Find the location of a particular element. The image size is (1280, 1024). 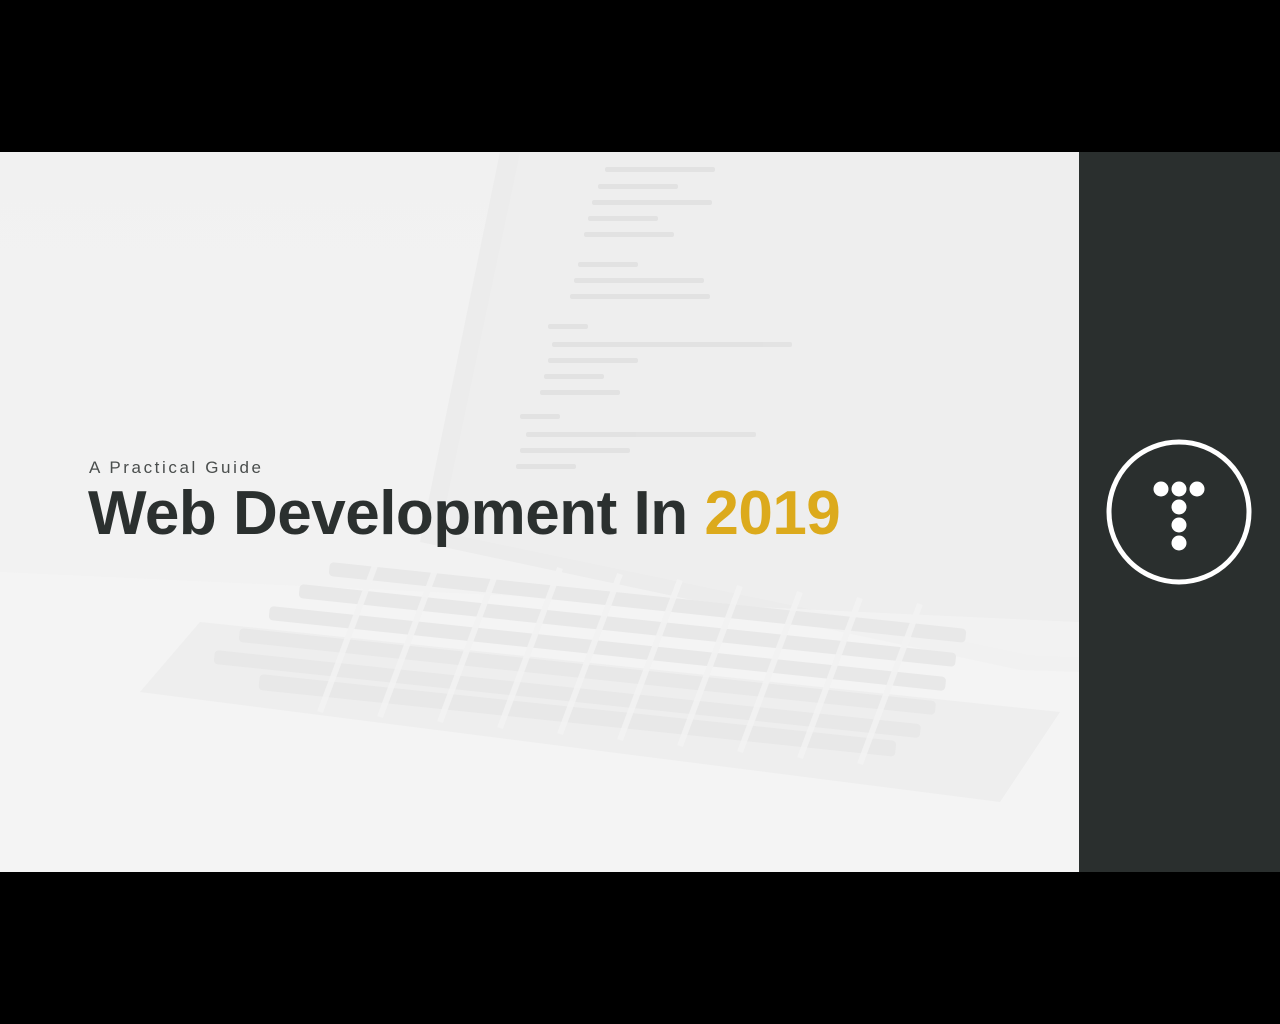

slide-title: Web Development In 2019 is located at coordinates (464, 514).